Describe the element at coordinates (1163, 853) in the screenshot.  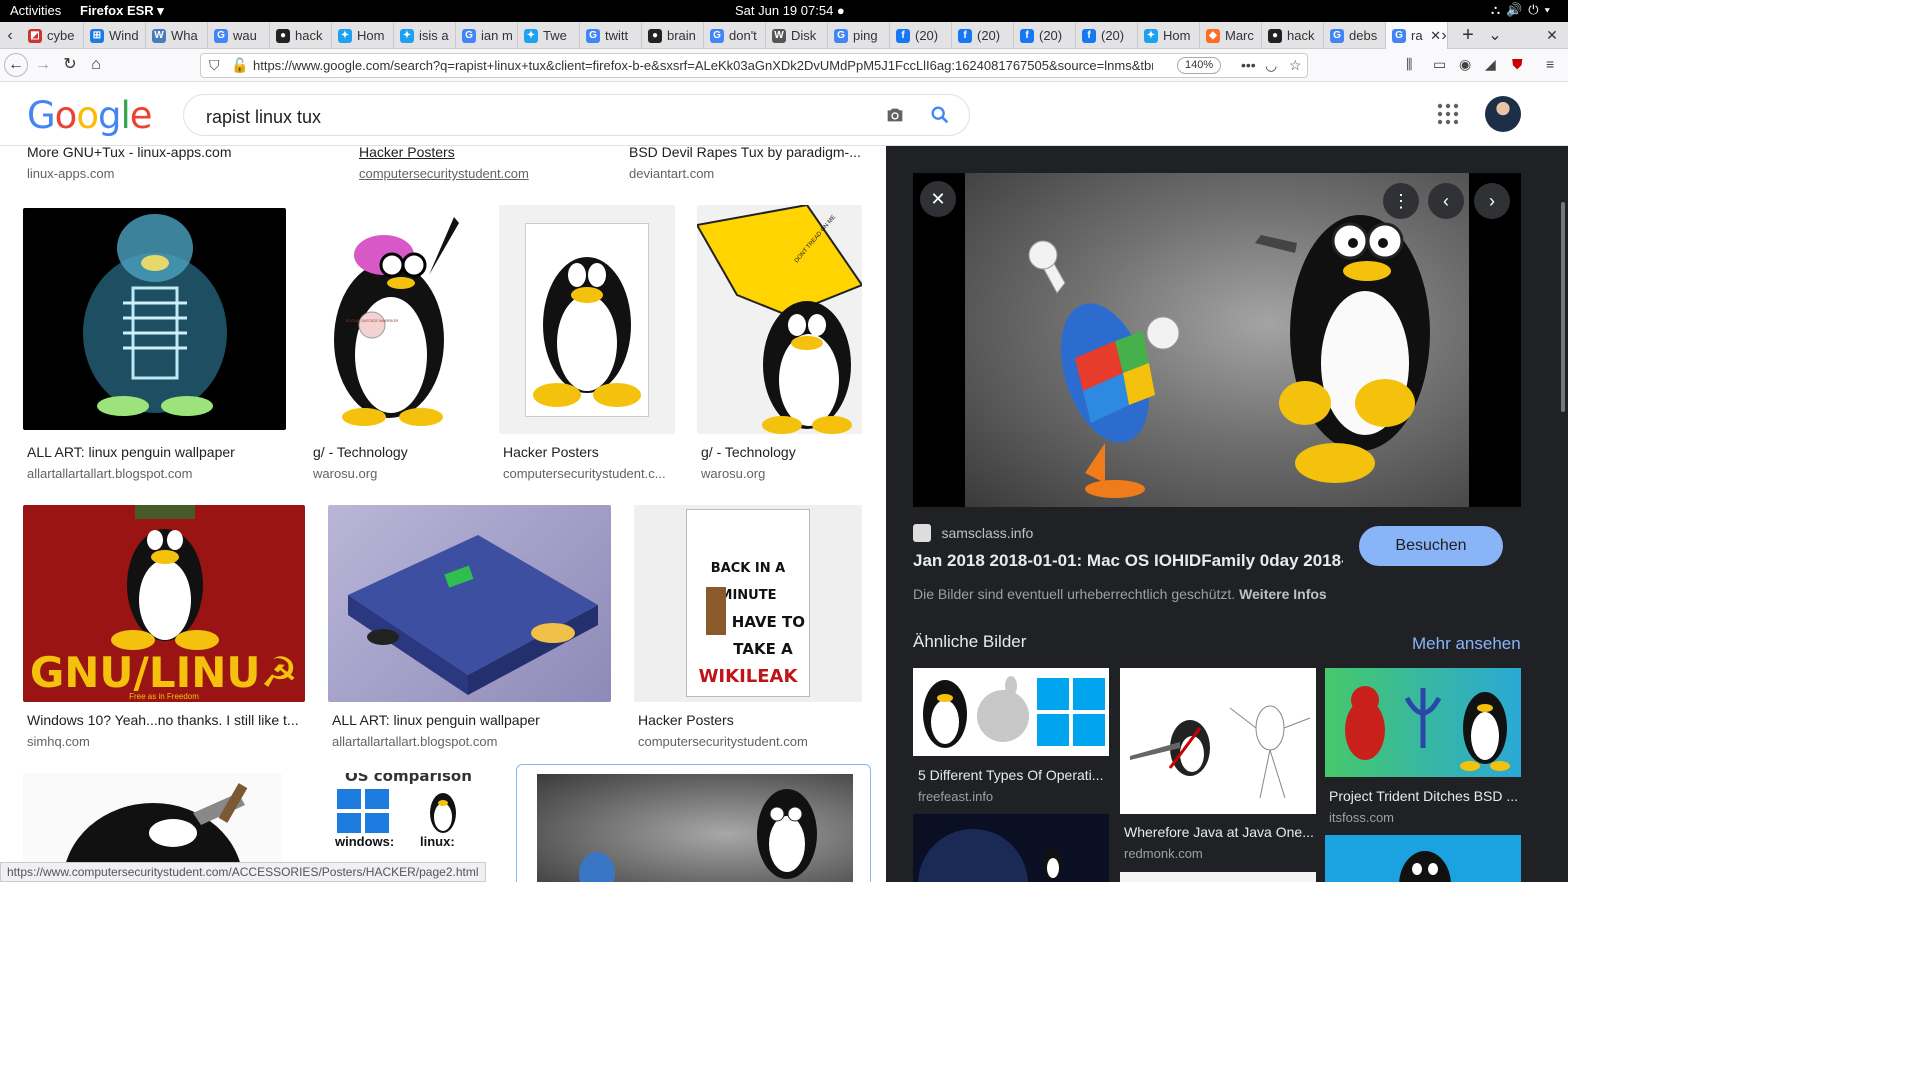
I see `similar-source: redmonk.com` at that location.